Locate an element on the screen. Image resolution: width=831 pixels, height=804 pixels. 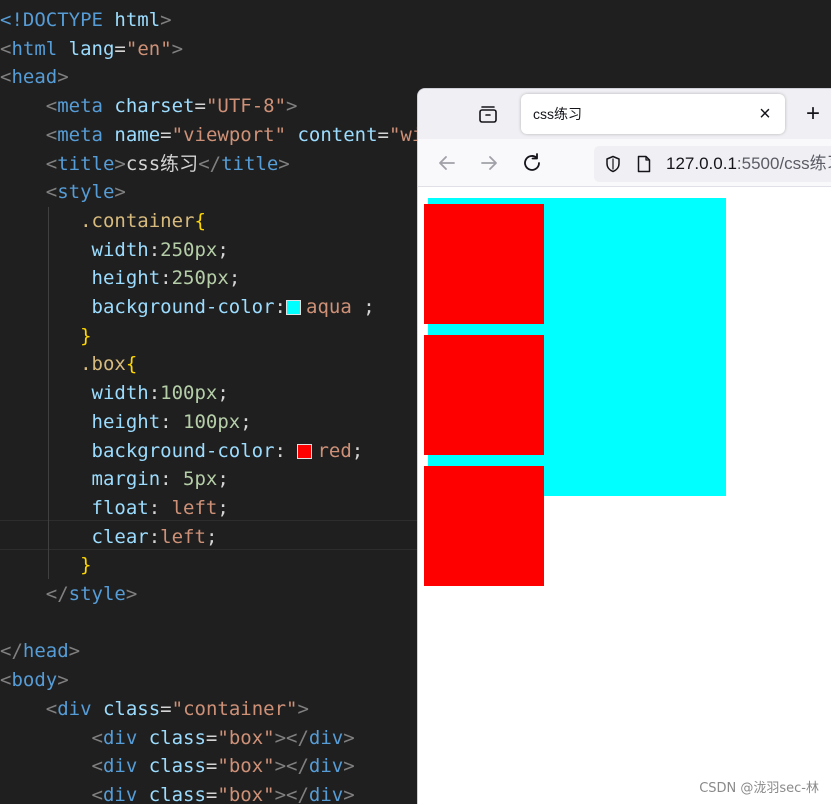
code-line: background-color: aqua ; is located at coordinates (187, 307).